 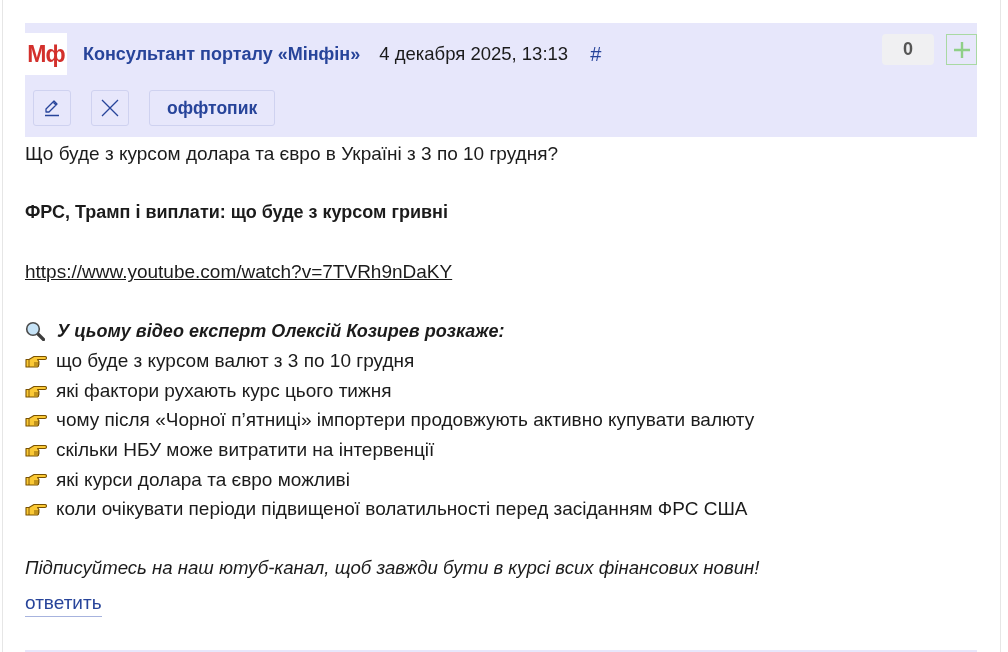 I want to click on plus-icon, so click(x=961, y=49).